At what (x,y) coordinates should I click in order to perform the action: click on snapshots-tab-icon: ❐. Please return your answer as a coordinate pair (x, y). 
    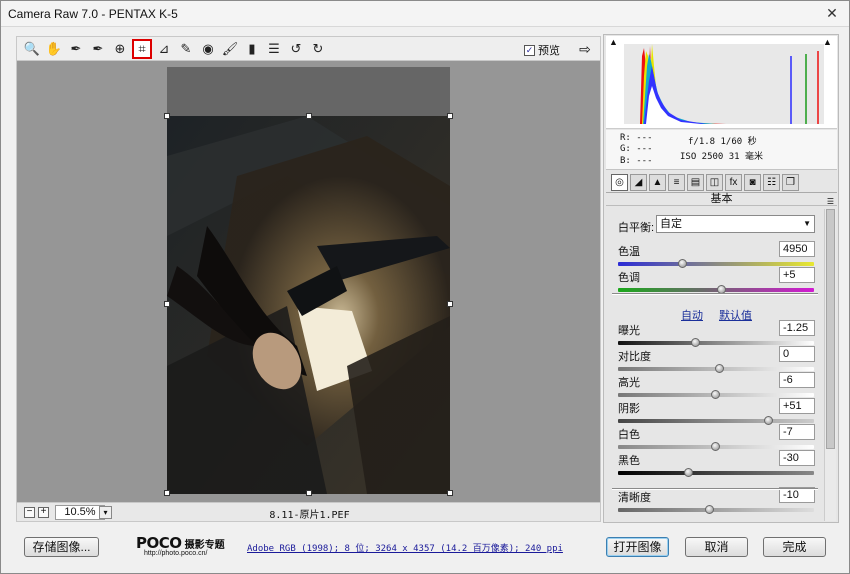
    Looking at the image, I should click on (790, 182).